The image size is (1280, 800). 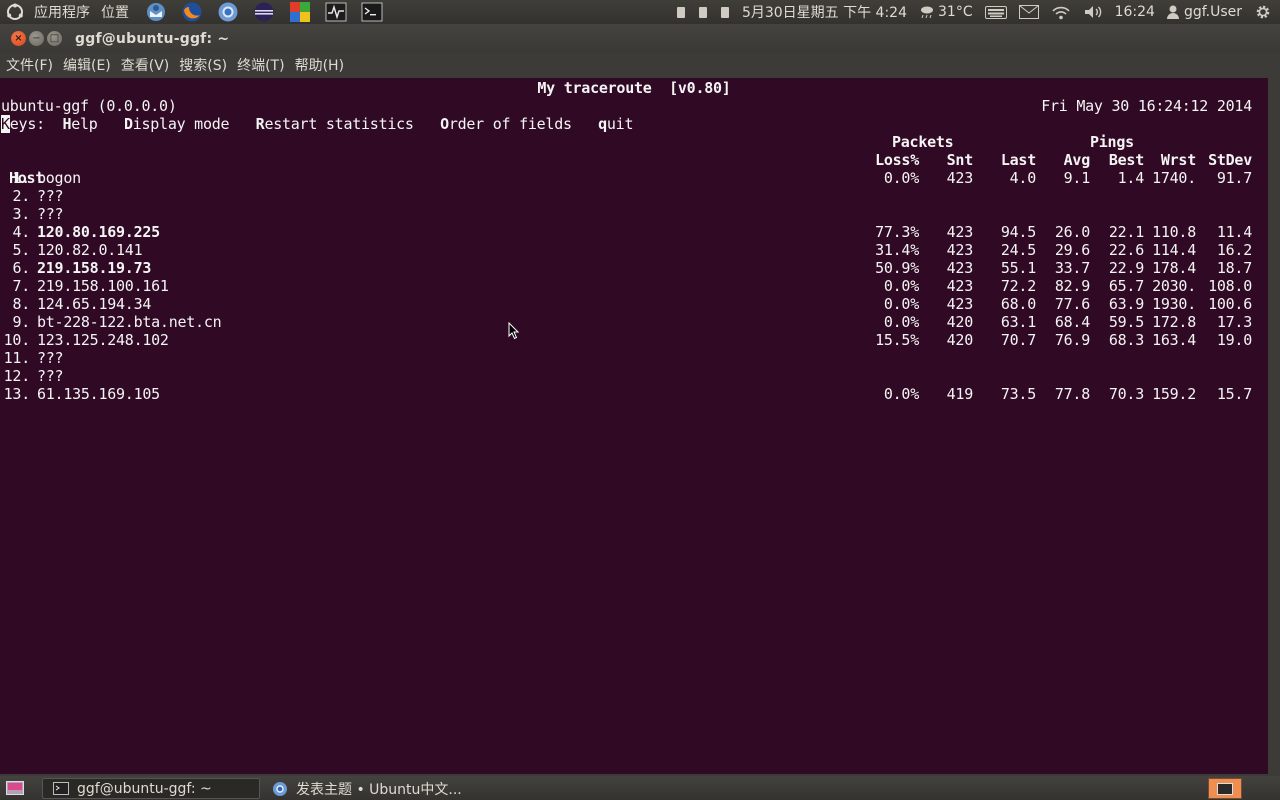 What do you see at coordinates (152, 38) in the screenshot?
I see `window-title: ggf@ubuntu-ggf: ~` at bounding box center [152, 38].